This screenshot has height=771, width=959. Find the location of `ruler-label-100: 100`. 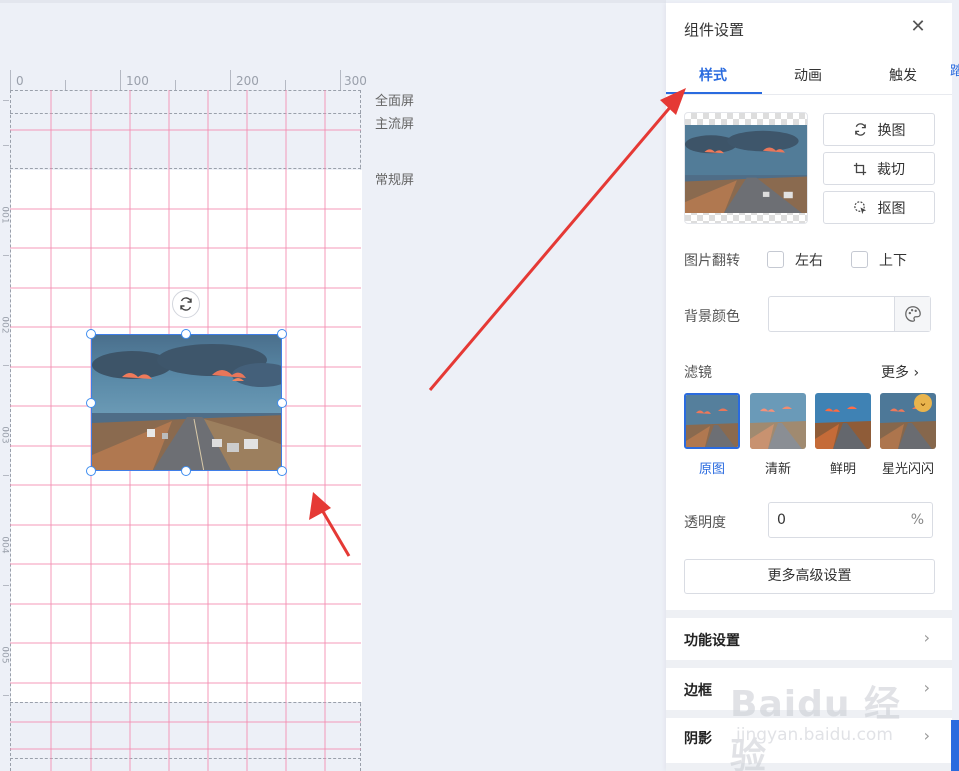

ruler-label-100: 100 is located at coordinates (137, 81).